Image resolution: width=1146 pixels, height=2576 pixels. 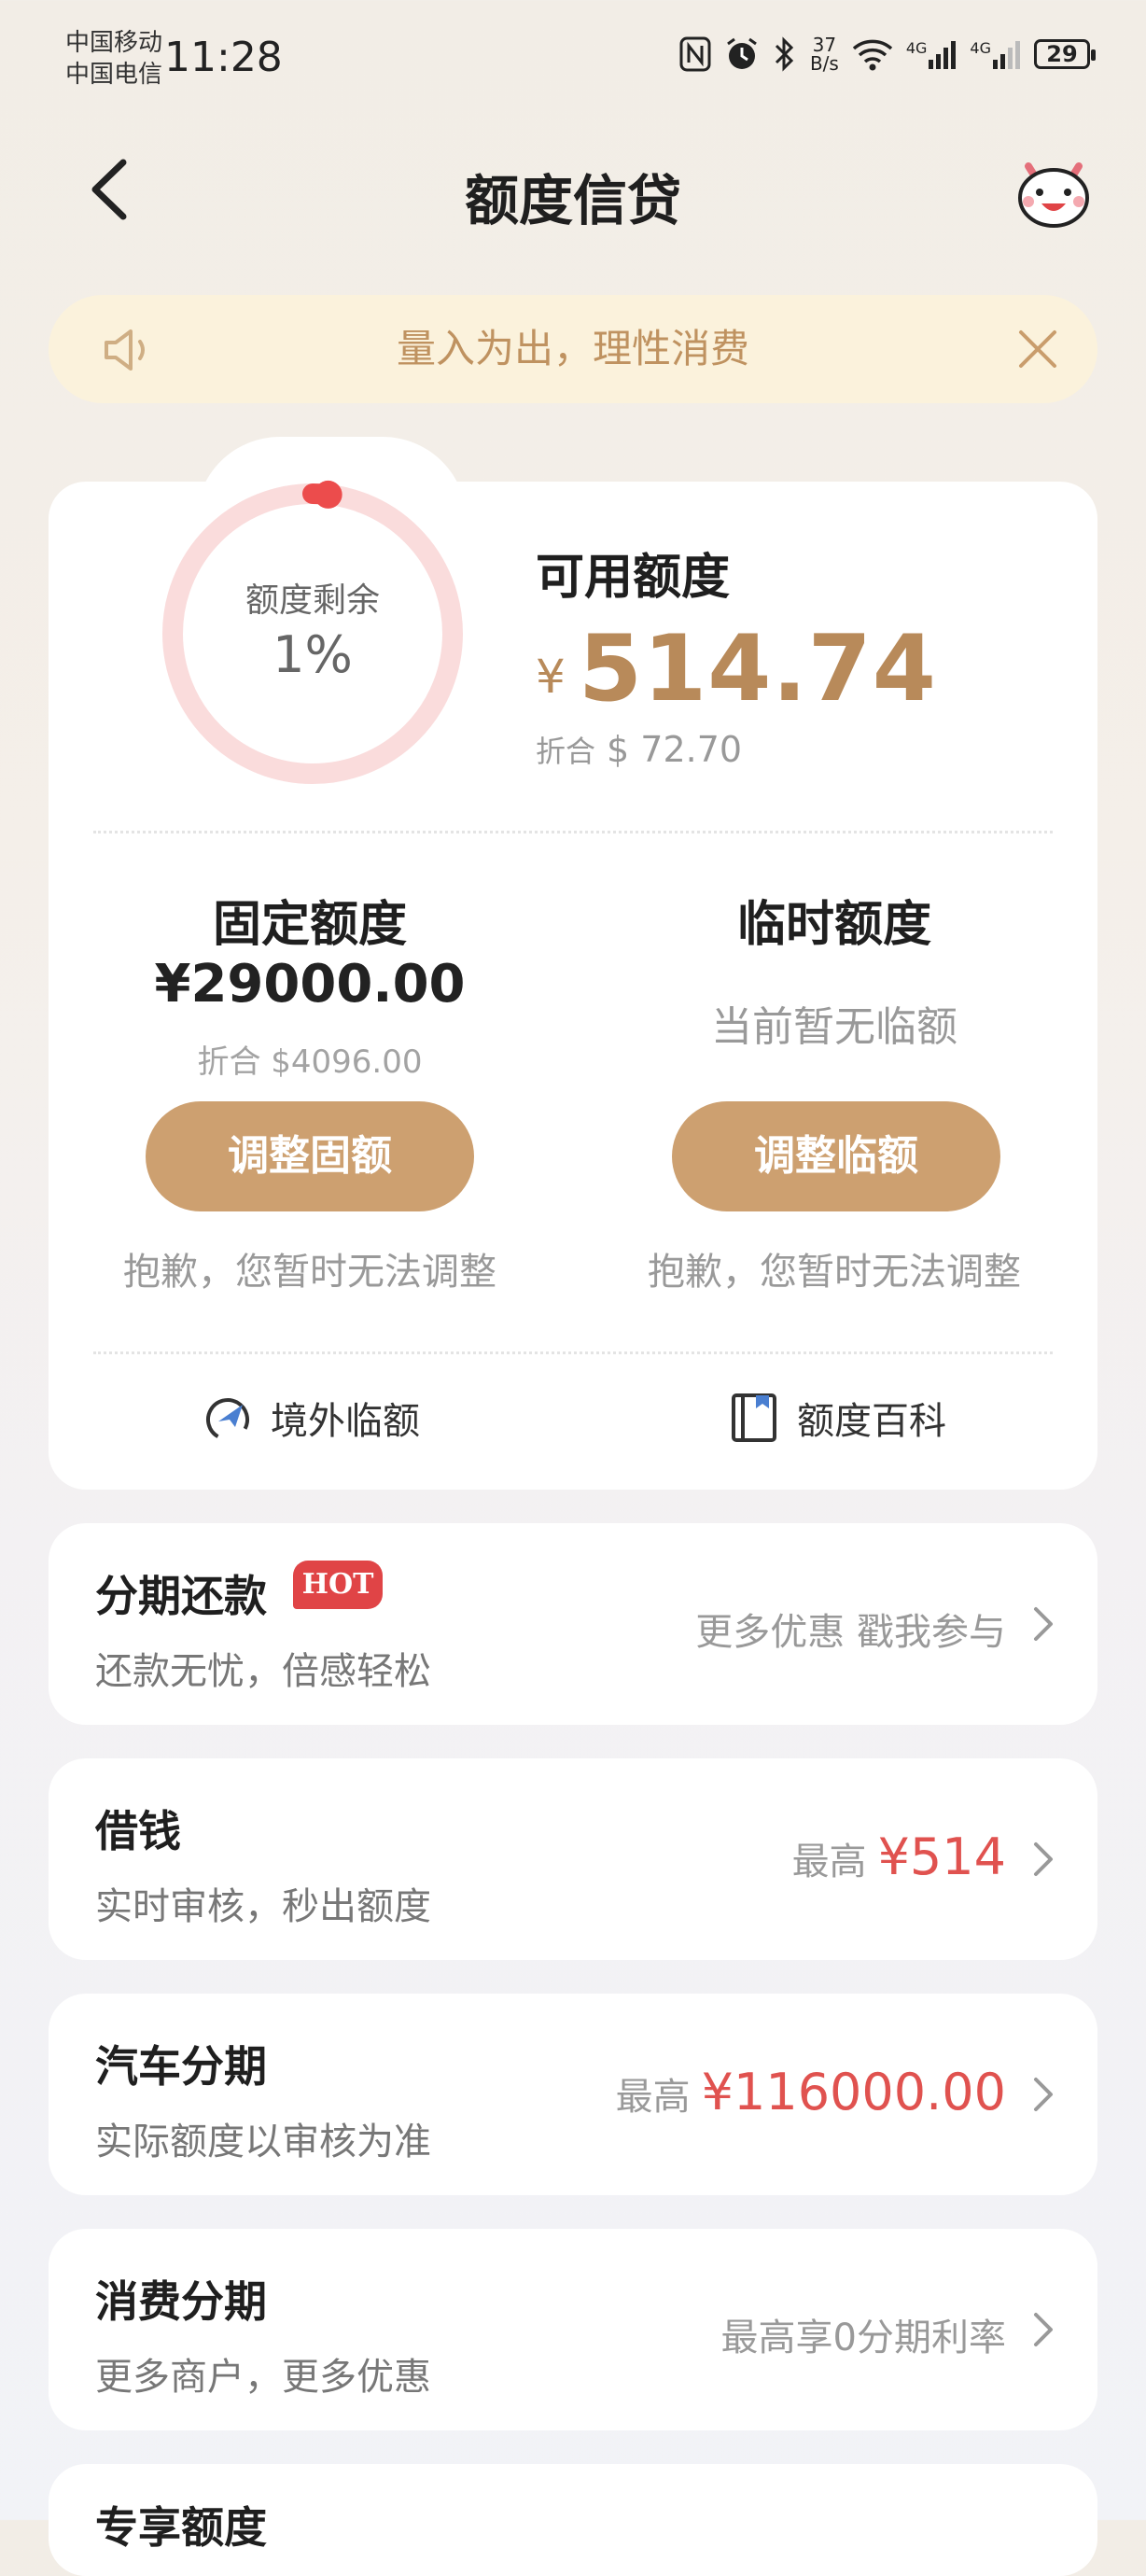 What do you see at coordinates (566, 751) in the screenshot?
I see `conversion-prefix: 折合` at bounding box center [566, 751].